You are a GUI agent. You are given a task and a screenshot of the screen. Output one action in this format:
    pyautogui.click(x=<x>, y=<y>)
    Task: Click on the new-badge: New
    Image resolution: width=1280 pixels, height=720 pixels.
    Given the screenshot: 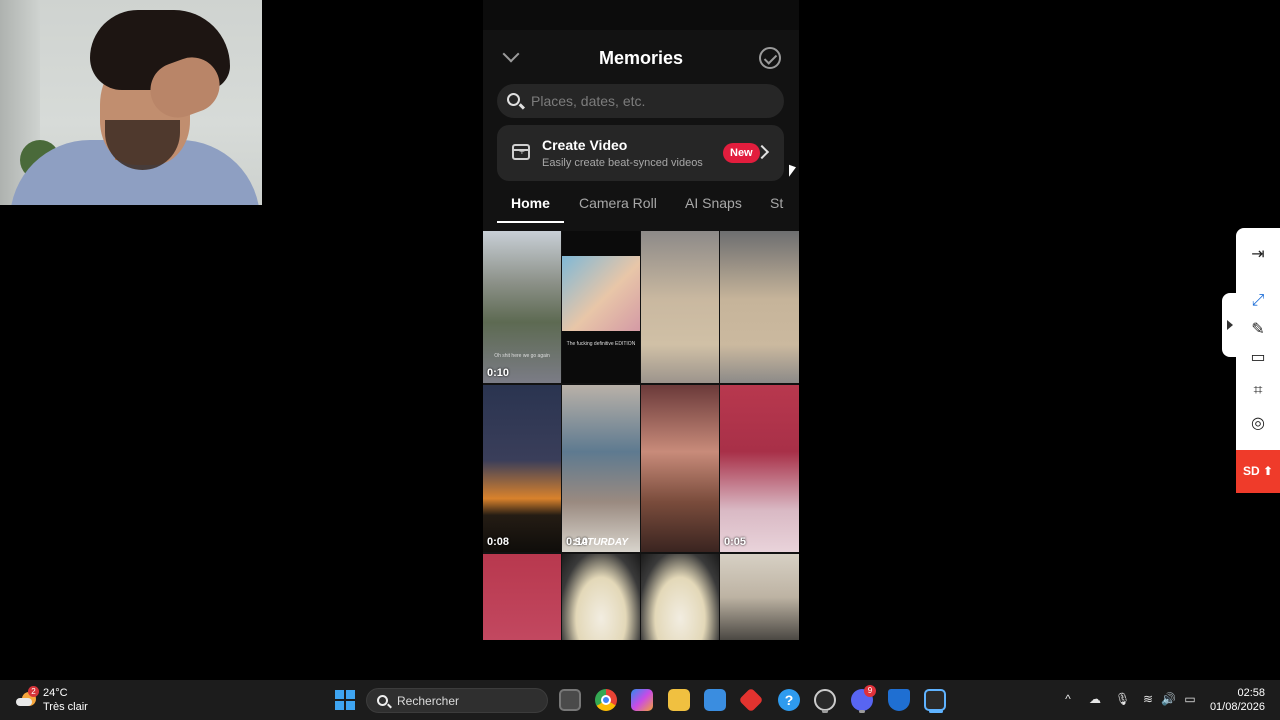 What is the action you would take?
    pyautogui.click(x=741, y=153)
    